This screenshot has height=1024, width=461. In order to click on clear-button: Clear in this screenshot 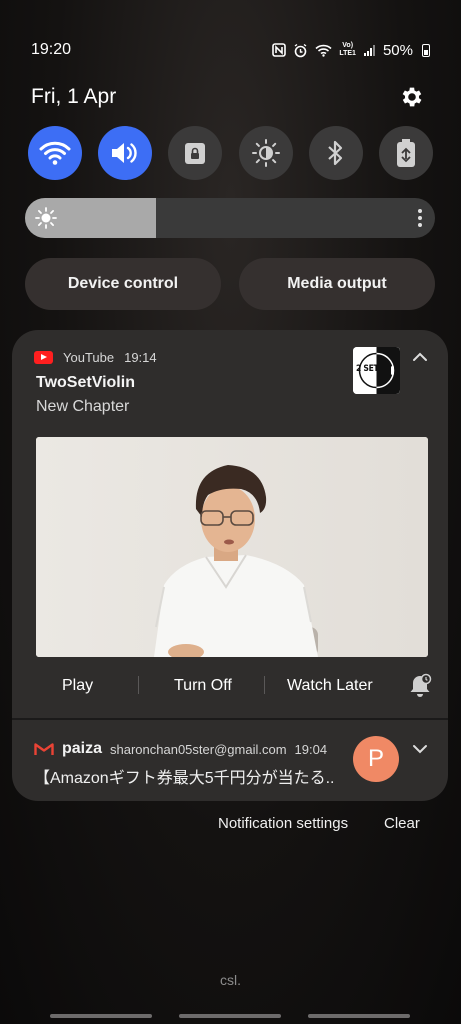, I will do `click(402, 823)`.